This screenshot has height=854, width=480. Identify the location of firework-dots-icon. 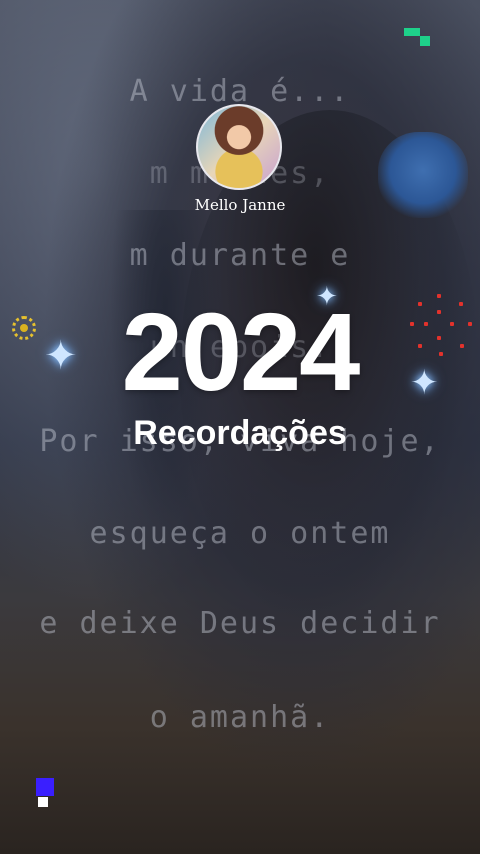
(441, 327).